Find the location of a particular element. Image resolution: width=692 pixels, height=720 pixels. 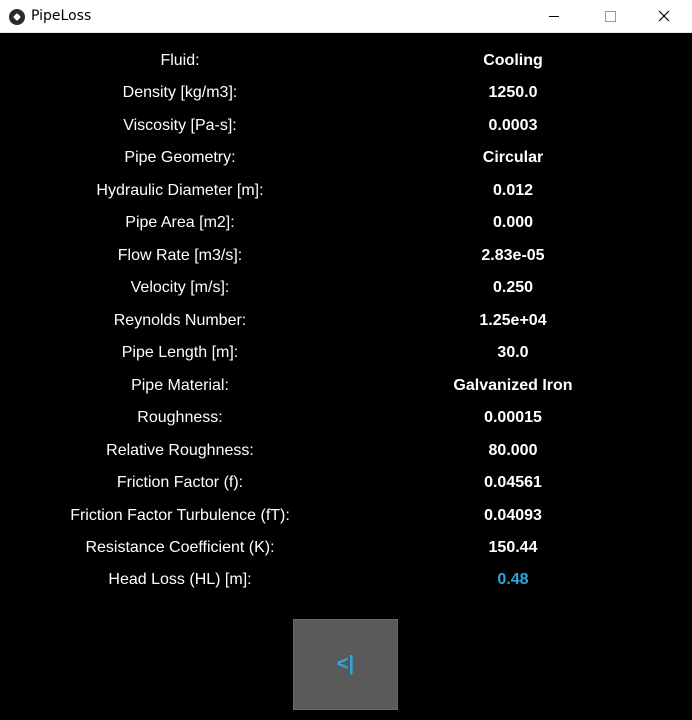

result-label: Head Loss (HL) [m]: is located at coordinates (180, 579).